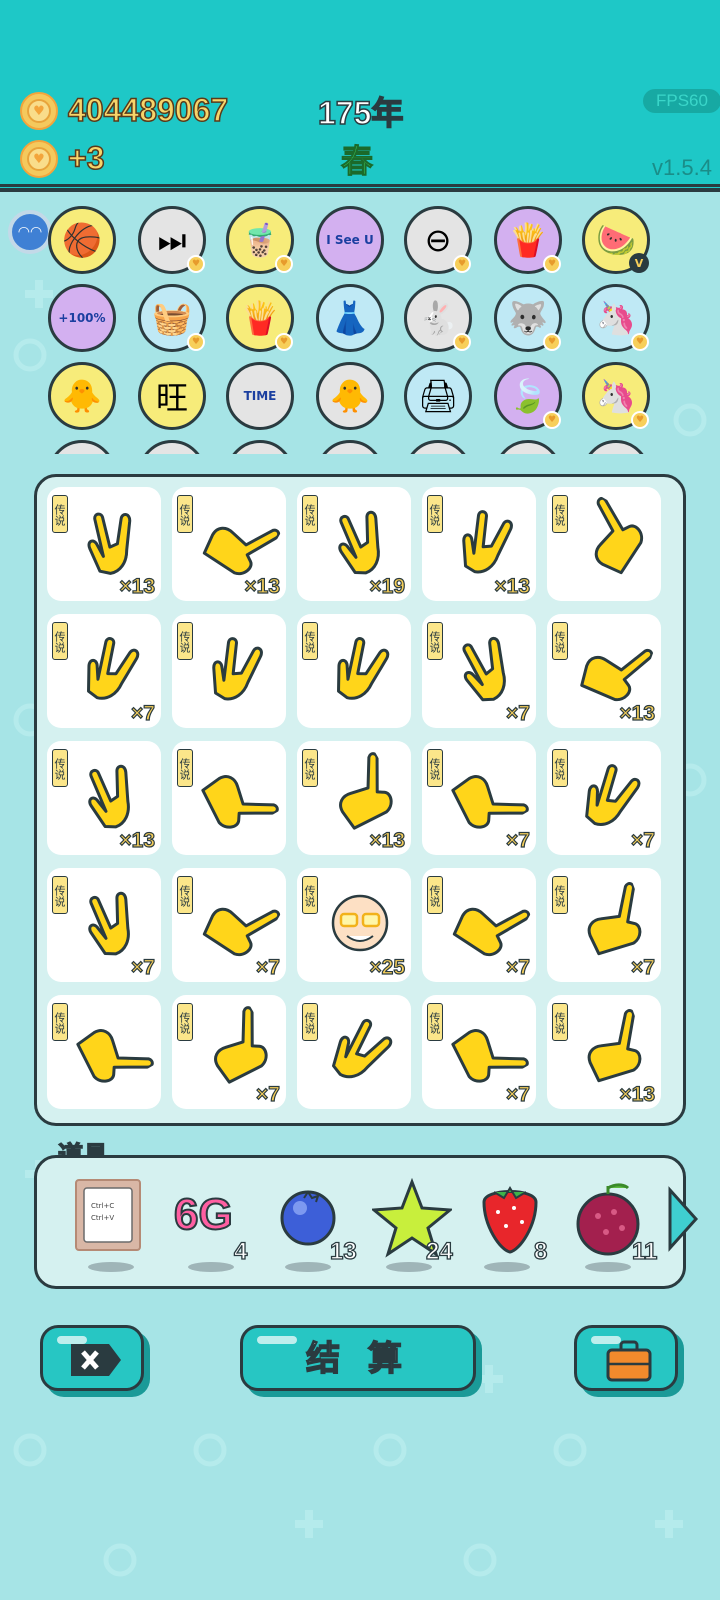 Image resolution: width=720 pixels, height=1600 pixels. What do you see at coordinates (114, 1218) in the screenshot?
I see `ctrl-c-ctrl-v-tool-icon: Ctrl+C Ctrl+V` at bounding box center [114, 1218].